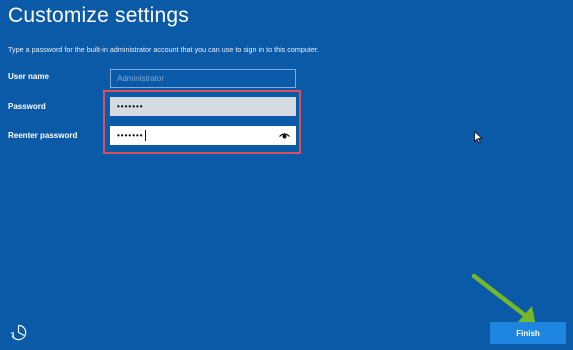  I want to click on page-title: Customize settings, so click(99, 15).